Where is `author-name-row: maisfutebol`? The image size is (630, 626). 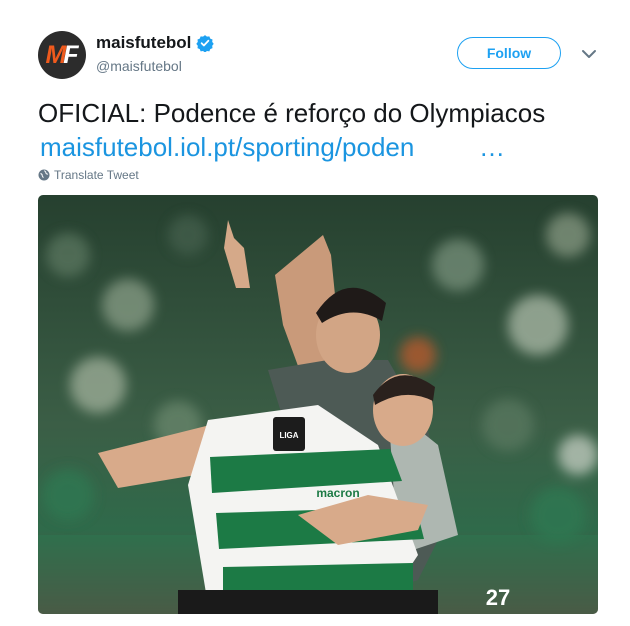 author-name-row: maisfutebol is located at coordinates (155, 43).